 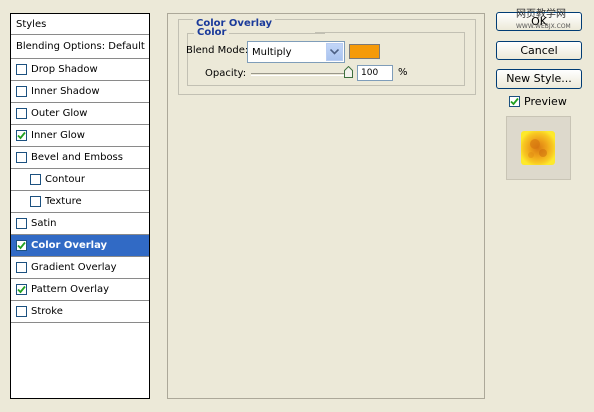 What do you see at coordinates (514, 101) in the screenshot?
I see `preview-checkbox` at bounding box center [514, 101].